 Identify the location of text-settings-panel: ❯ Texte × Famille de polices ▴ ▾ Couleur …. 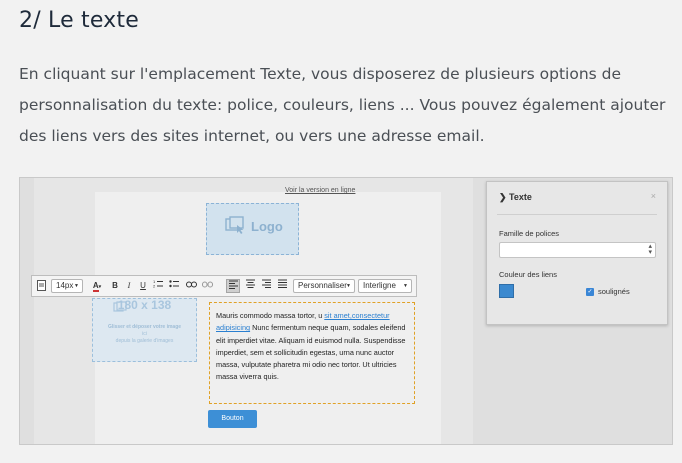
(577, 253).